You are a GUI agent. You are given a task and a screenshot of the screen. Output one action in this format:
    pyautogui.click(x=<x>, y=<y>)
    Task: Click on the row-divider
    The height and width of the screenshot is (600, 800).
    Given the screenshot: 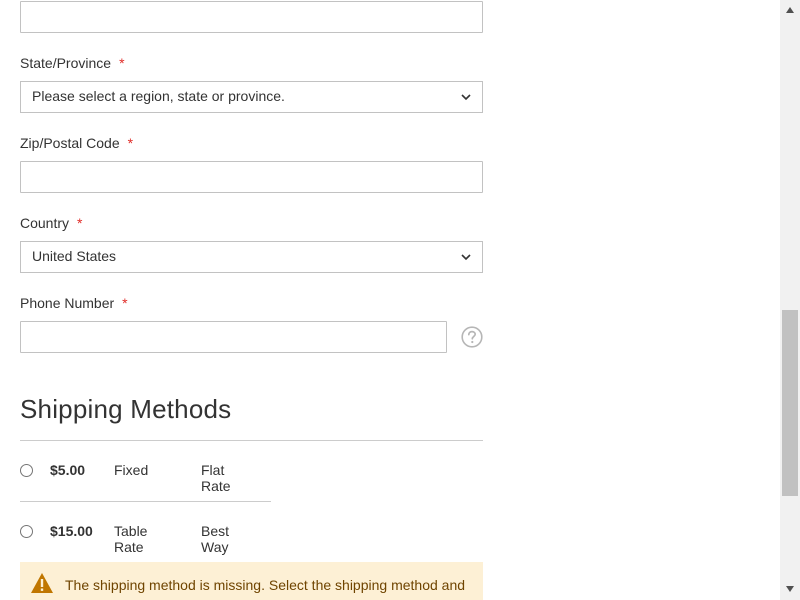 What is the action you would take?
    pyautogui.click(x=145, y=501)
    